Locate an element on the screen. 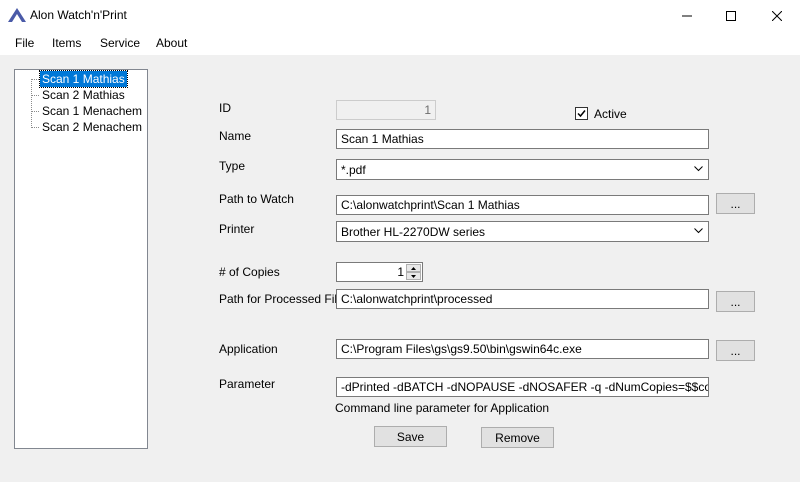  tree-item-label: Scan 2 Mathias is located at coordinates (83, 95).